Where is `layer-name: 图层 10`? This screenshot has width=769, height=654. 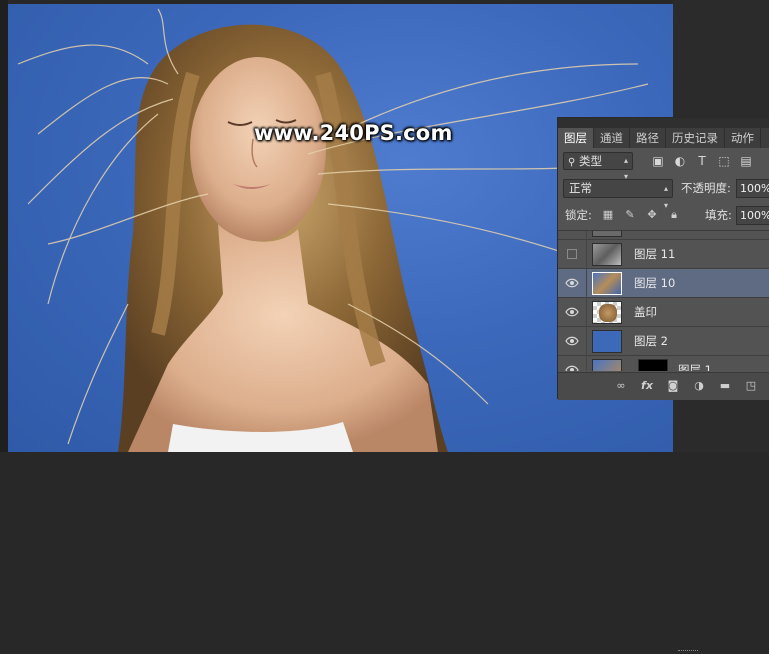
layer-name: 图层 10 is located at coordinates (654, 283).